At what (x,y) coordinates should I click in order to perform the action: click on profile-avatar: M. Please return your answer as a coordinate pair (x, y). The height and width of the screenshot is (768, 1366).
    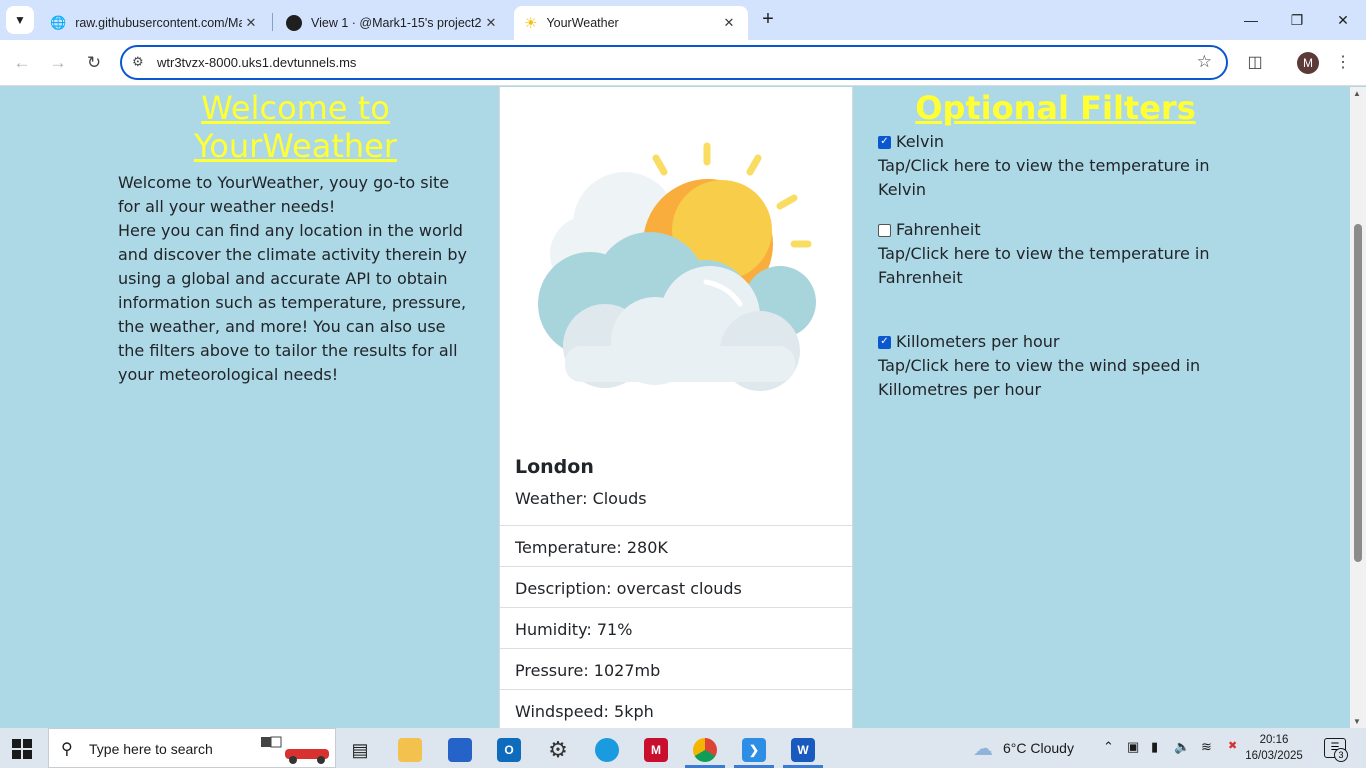
    Looking at the image, I should click on (1308, 63).